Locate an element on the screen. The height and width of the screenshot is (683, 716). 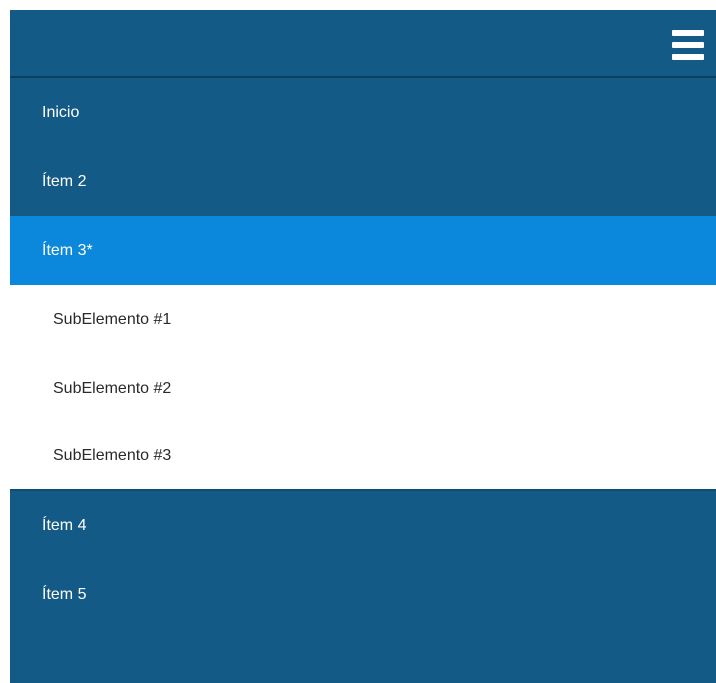
menu-item-label: Ítem 4 is located at coordinates (64, 525).